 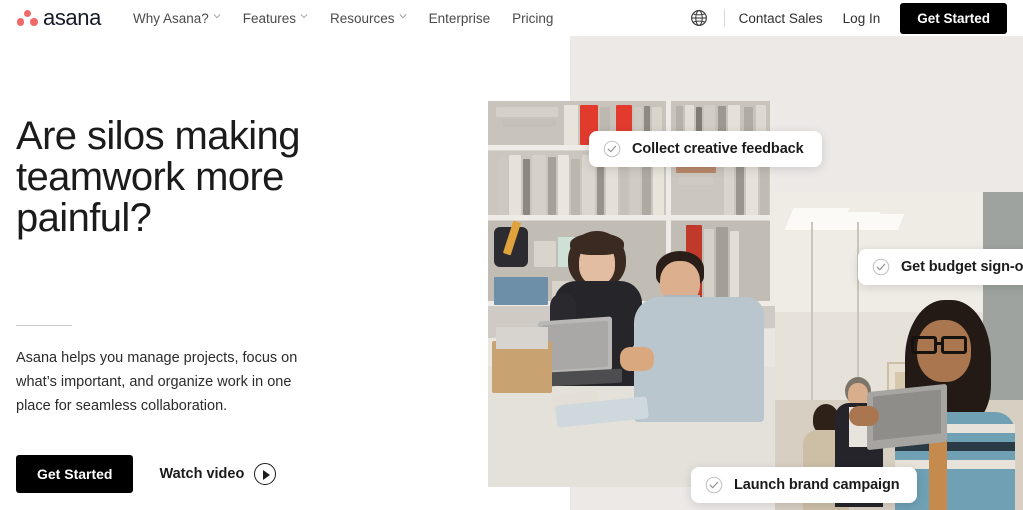 I want to click on nav-item-why-asana: Why Asana?, so click(x=177, y=18).